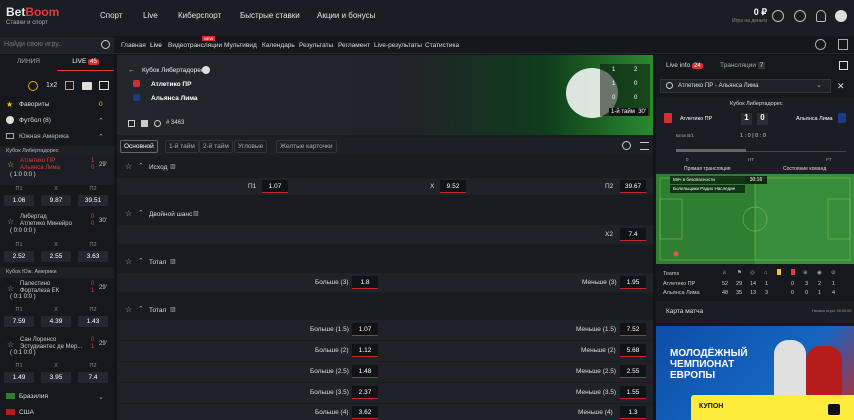  Describe the element at coordinates (51, 85) in the screenshot. I see `odd-format: 1x2` at that location.